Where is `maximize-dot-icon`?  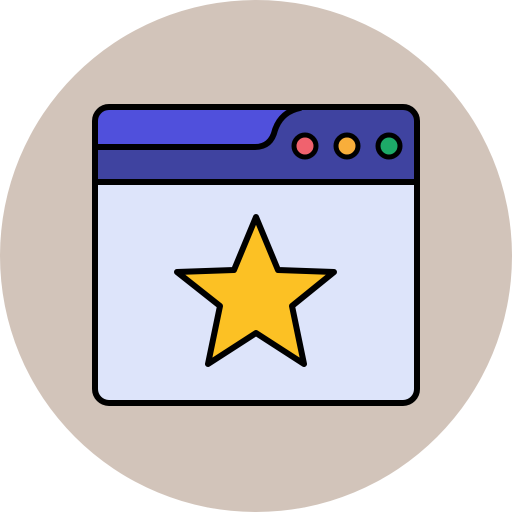
maximize-dot-icon is located at coordinates (389, 146).